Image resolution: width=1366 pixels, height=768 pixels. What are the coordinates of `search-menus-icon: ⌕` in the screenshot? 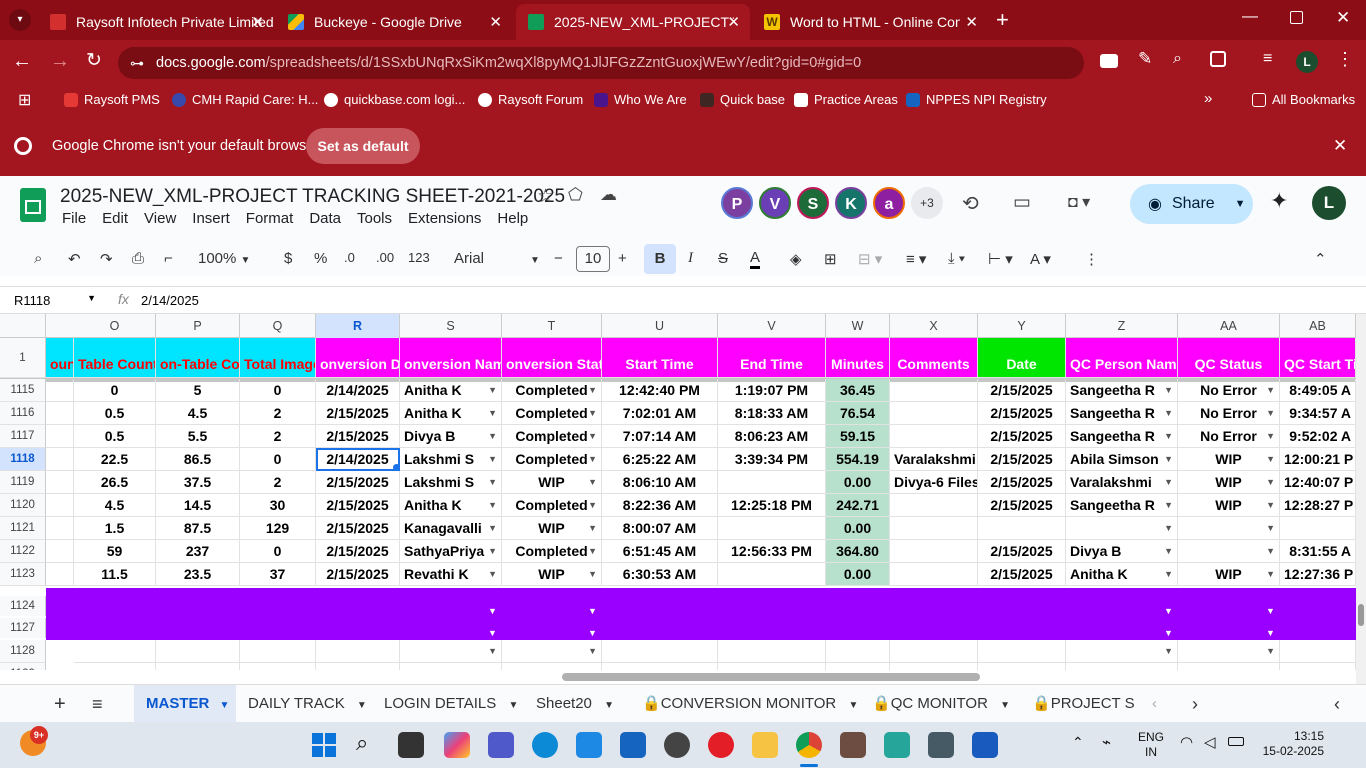 It's located at (38, 258).